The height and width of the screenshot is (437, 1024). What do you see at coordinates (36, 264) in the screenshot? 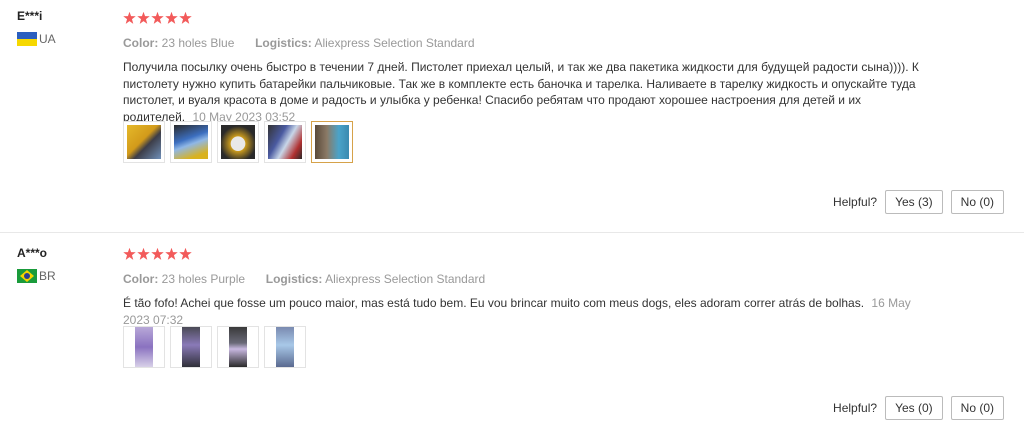
I see `reviewer-info: A***o BR` at bounding box center [36, 264].